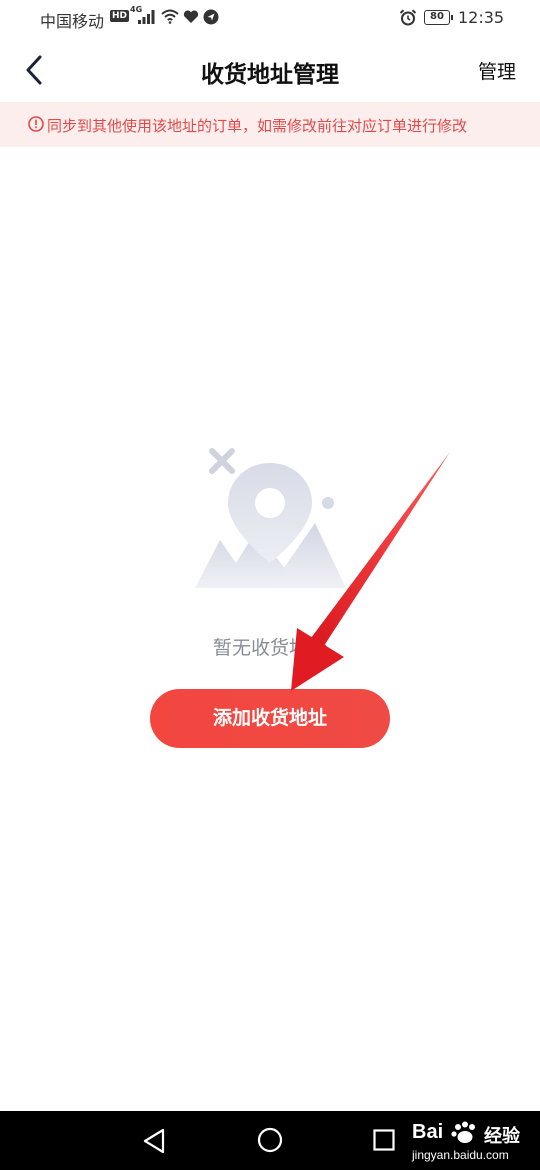 Image resolution: width=540 pixels, height=1170 pixels. I want to click on triangle-back-icon, so click(154, 1141).